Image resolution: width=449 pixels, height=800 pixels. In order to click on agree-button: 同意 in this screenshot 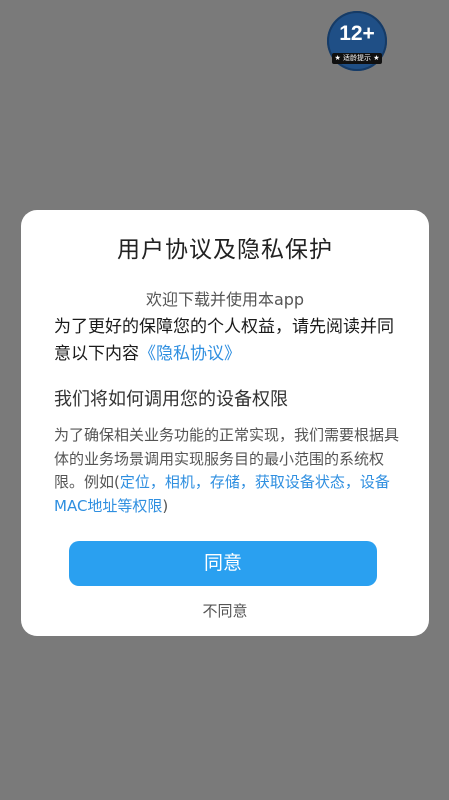, I will do `click(223, 563)`.